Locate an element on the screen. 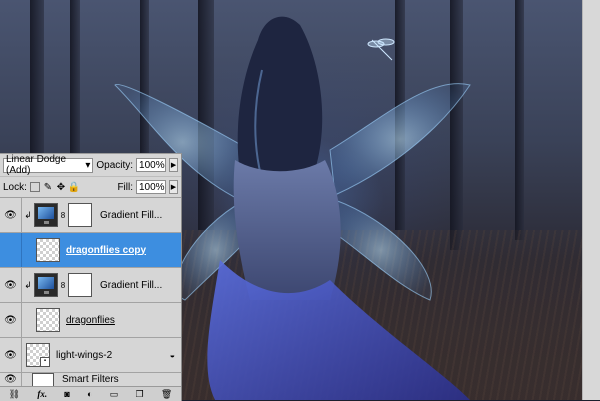  back is located at coordinates (287, 230).